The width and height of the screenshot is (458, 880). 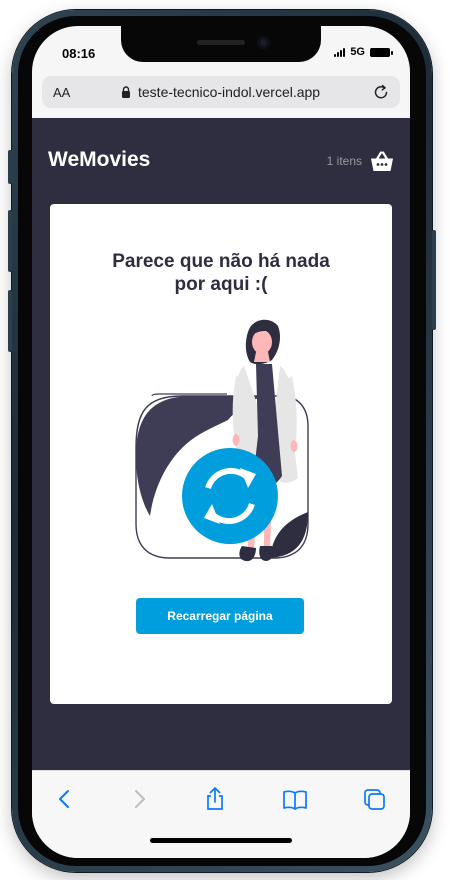 I want to click on notch, so click(x=221, y=44).